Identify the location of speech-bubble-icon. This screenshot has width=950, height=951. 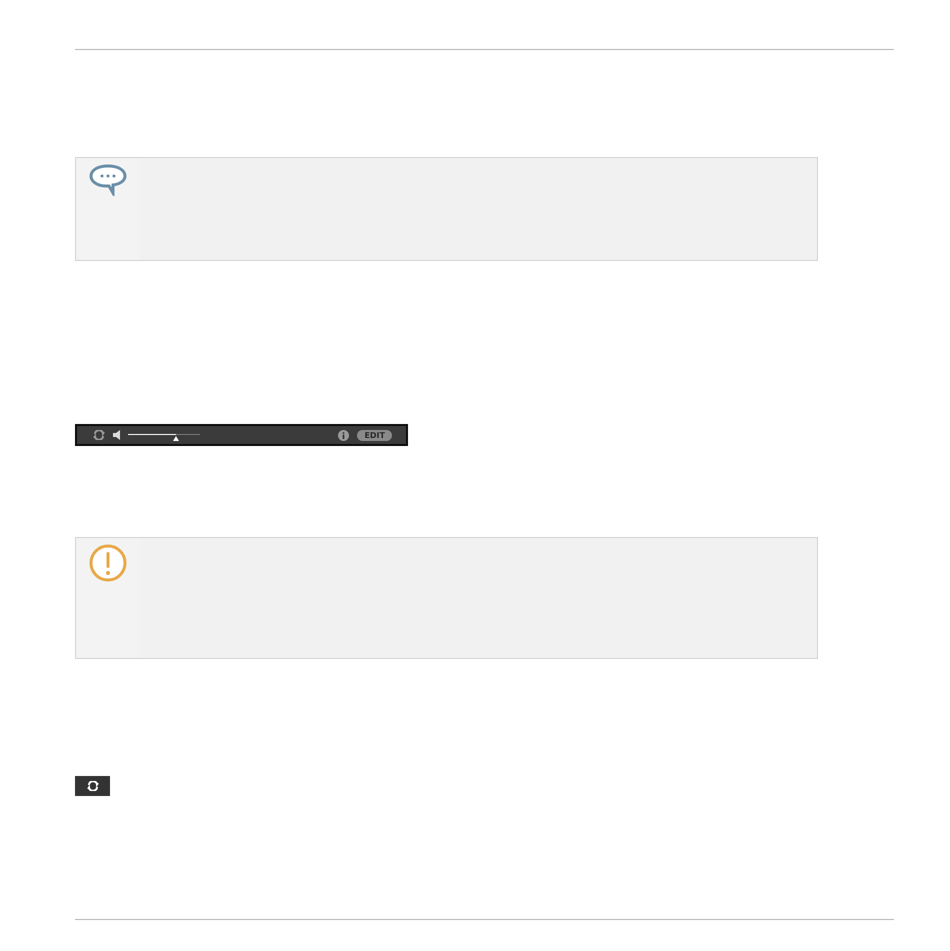
(108, 180).